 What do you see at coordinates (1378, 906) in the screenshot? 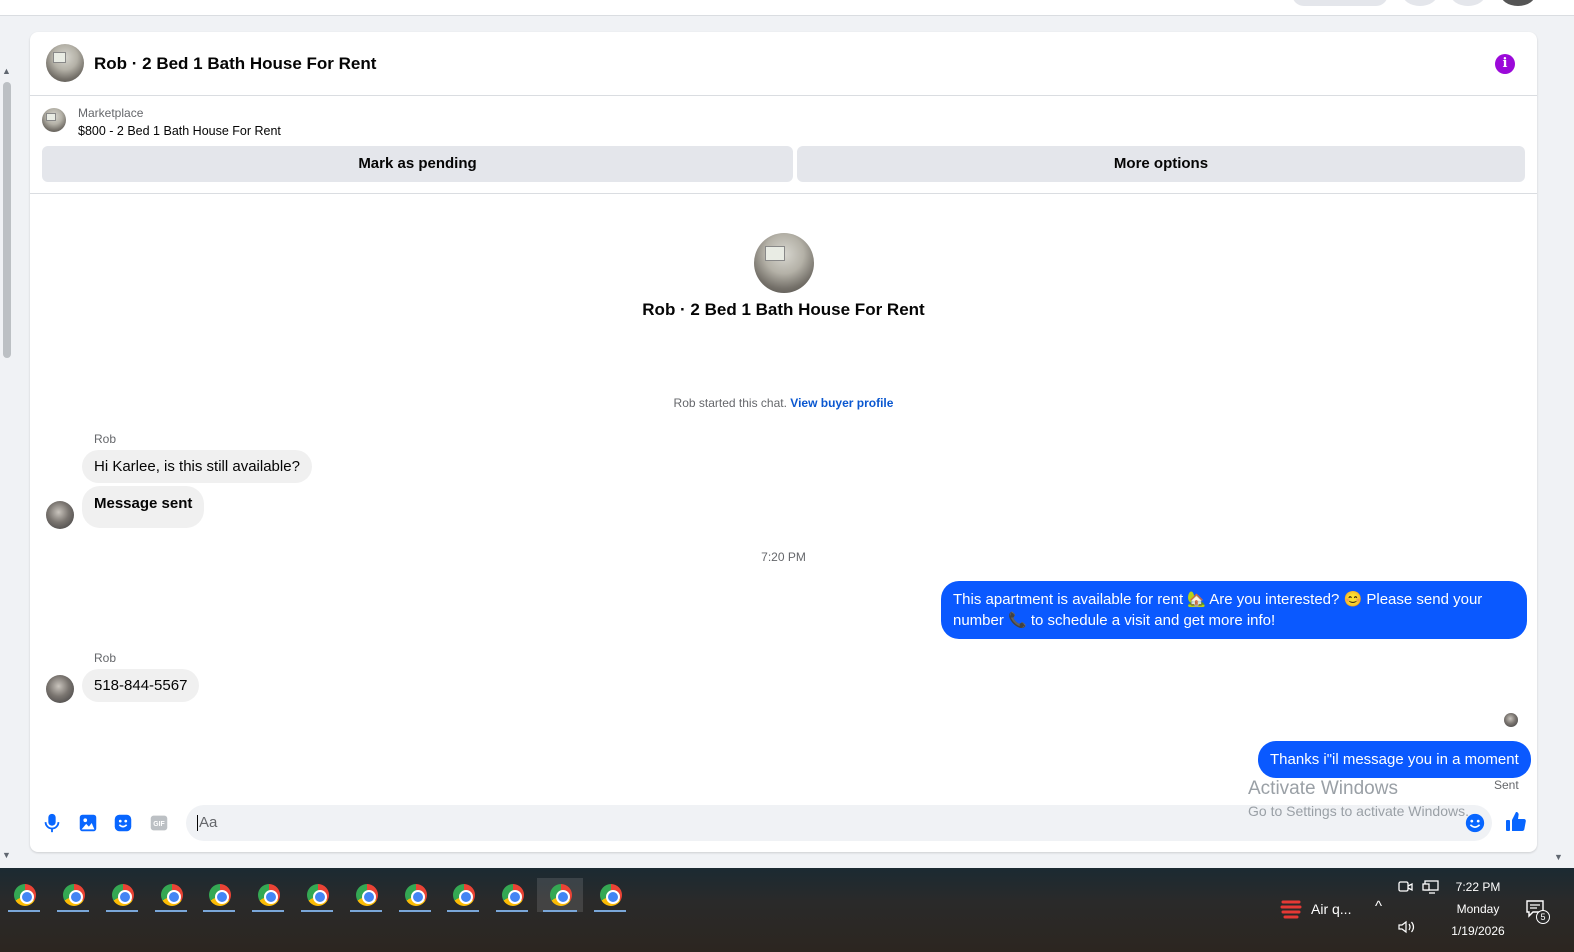
I see `chevron-up-icon: ^` at bounding box center [1378, 906].